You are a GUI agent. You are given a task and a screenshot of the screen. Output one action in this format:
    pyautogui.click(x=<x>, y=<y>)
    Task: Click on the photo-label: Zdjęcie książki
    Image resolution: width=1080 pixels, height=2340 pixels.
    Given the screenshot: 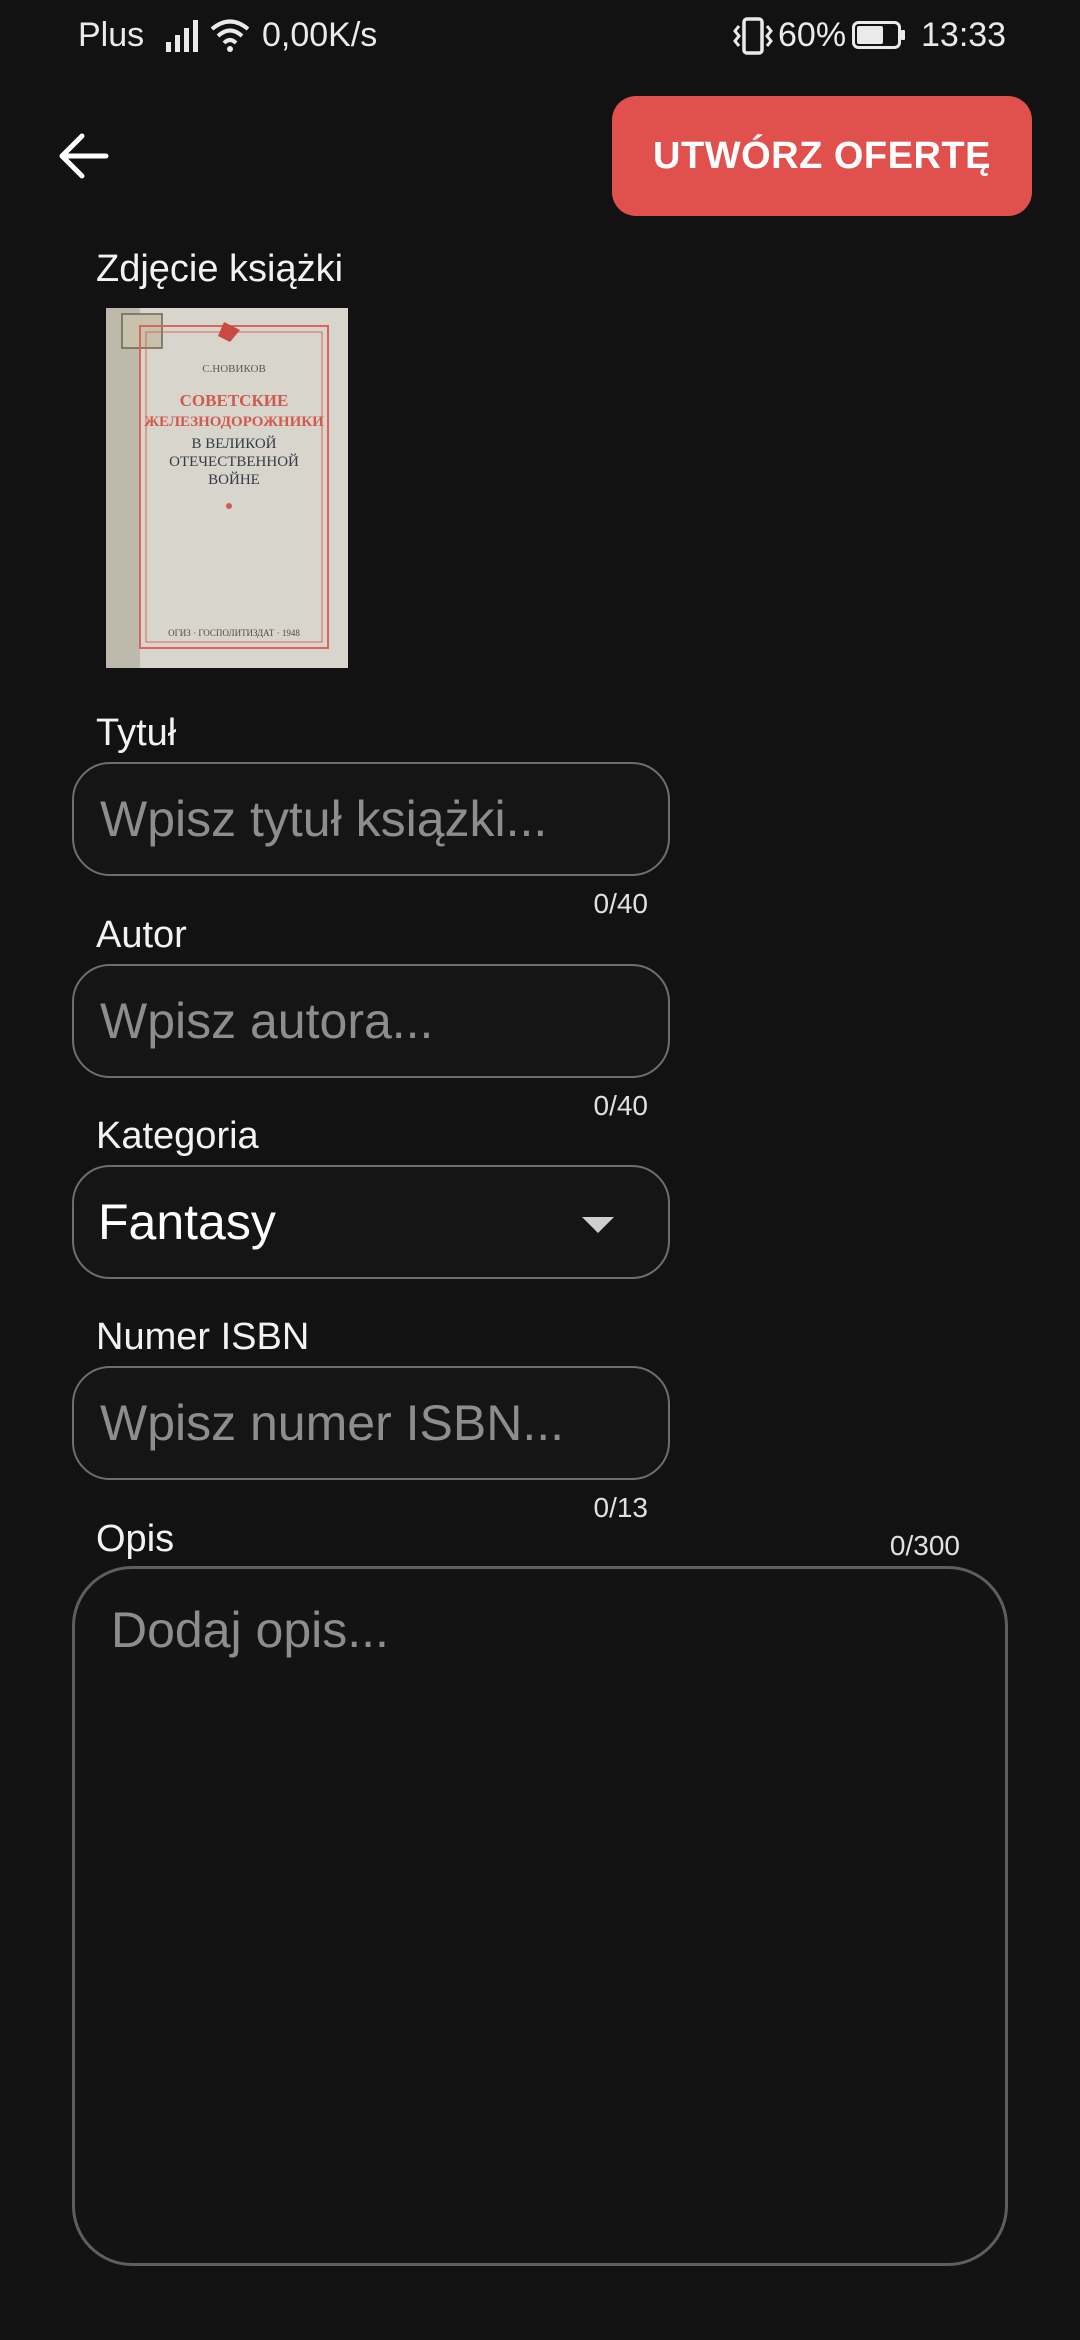 What is the action you would take?
    pyautogui.click(x=220, y=269)
    